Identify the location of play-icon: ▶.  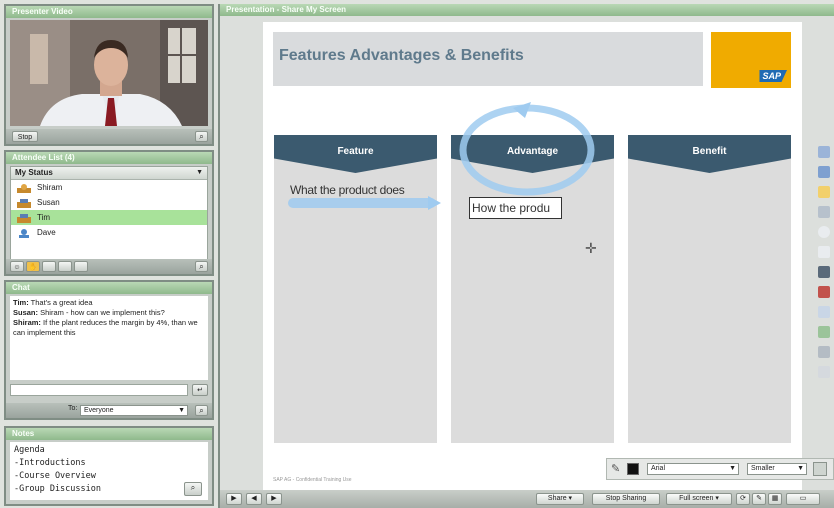
(234, 499).